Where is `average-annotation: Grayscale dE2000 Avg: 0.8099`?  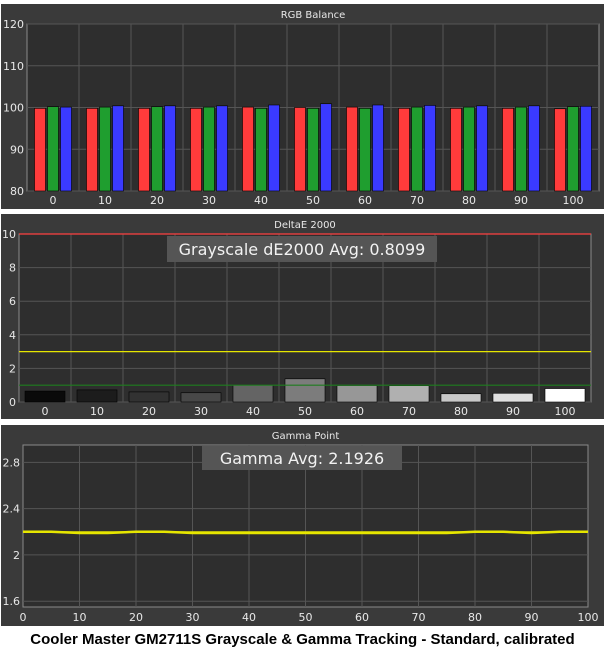
average-annotation: Grayscale dE2000 Avg: 0.8099 is located at coordinates (302, 249).